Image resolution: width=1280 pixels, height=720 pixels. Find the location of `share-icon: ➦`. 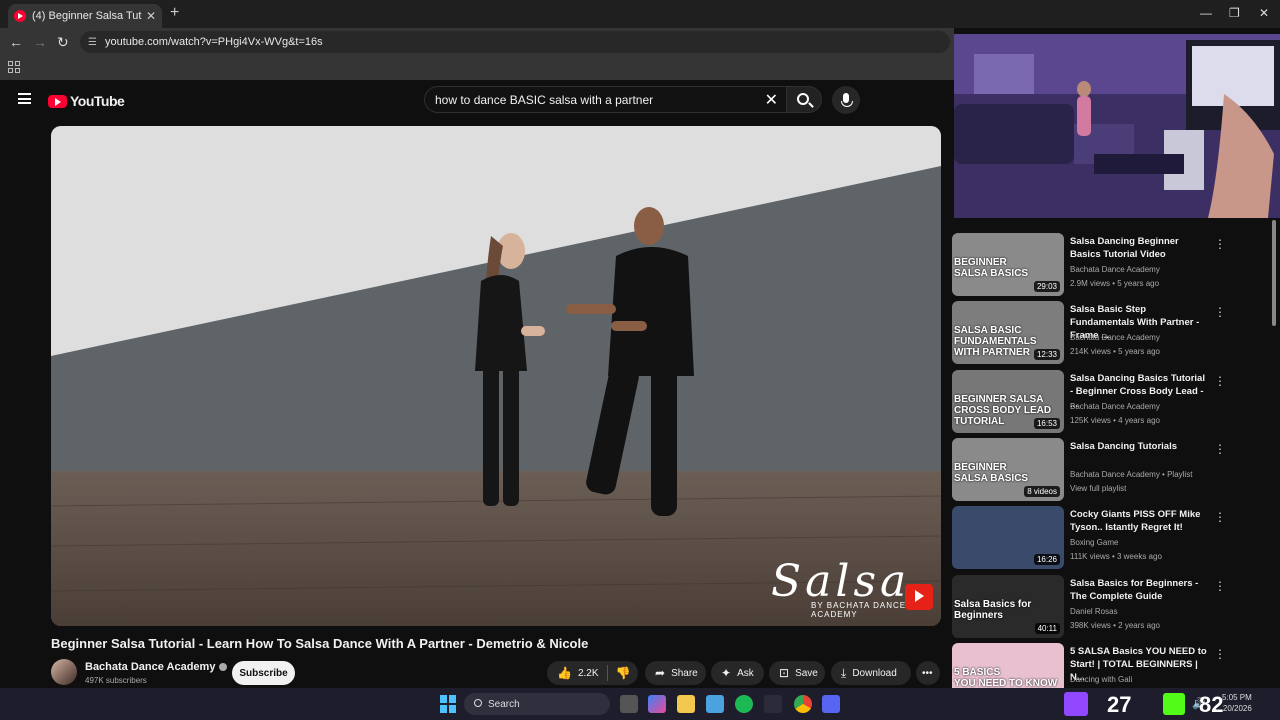

share-icon: ➦ is located at coordinates (660, 673).